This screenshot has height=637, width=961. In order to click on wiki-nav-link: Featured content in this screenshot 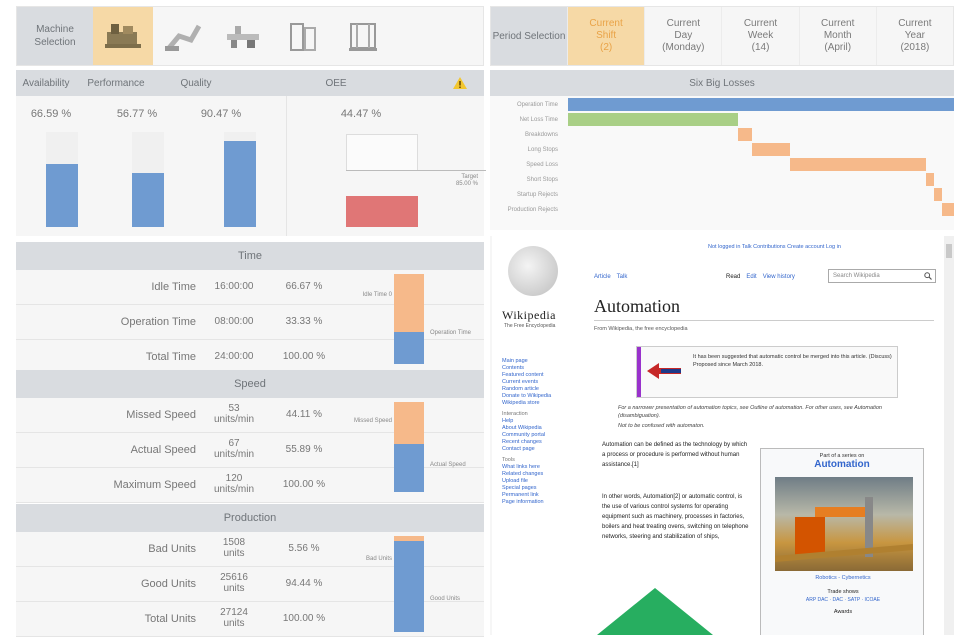, I will do `click(540, 375)`.